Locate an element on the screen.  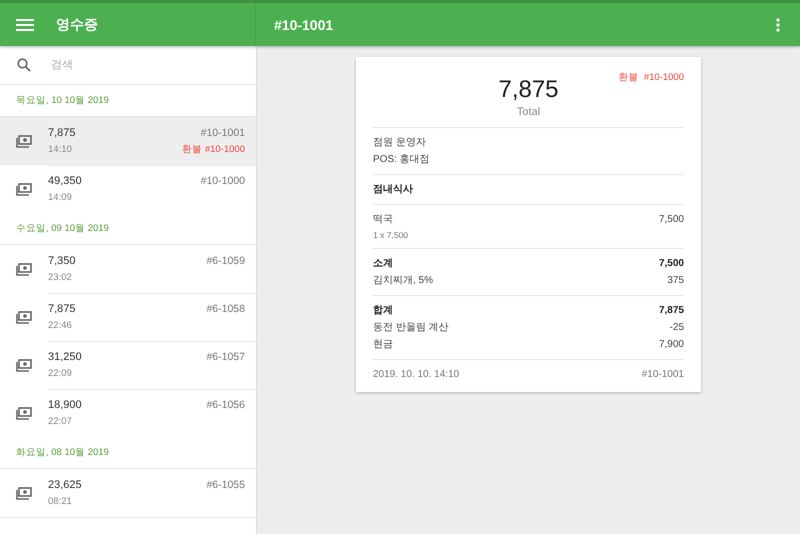
receipt-number: #6-1056 is located at coordinates (225, 405).